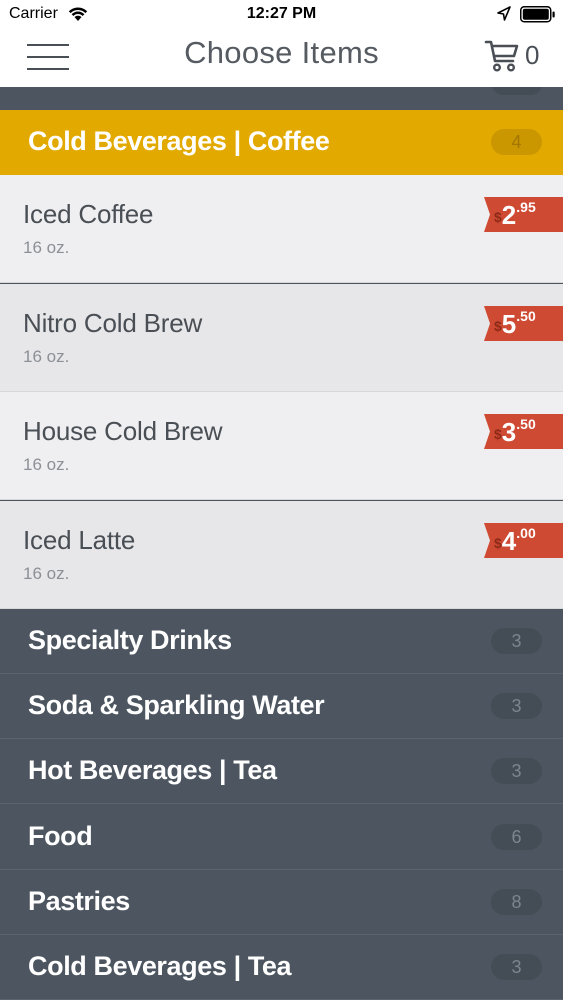  What do you see at coordinates (179, 141) in the screenshot?
I see `category-label: Cold Beverages | Coffee` at bounding box center [179, 141].